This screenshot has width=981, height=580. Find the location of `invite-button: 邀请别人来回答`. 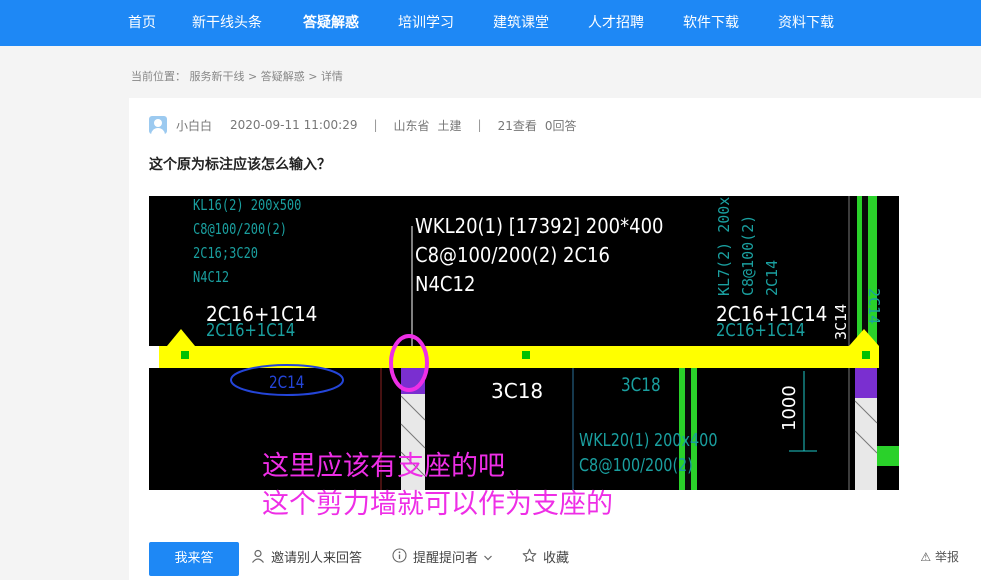

invite-button: 邀请别人来回答 is located at coordinates (306, 559).